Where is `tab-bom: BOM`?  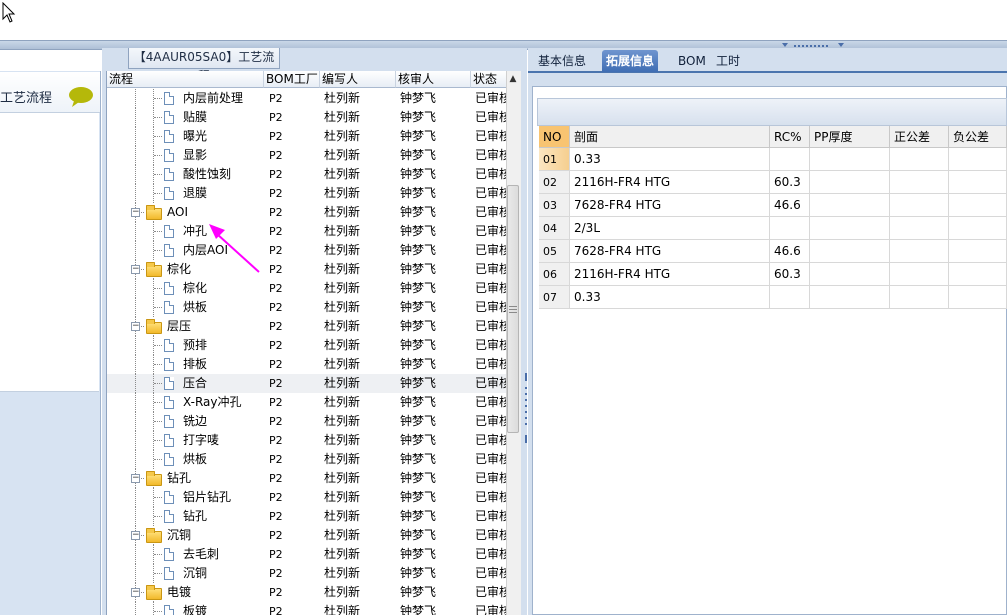 tab-bom: BOM is located at coordinates (692, 61).